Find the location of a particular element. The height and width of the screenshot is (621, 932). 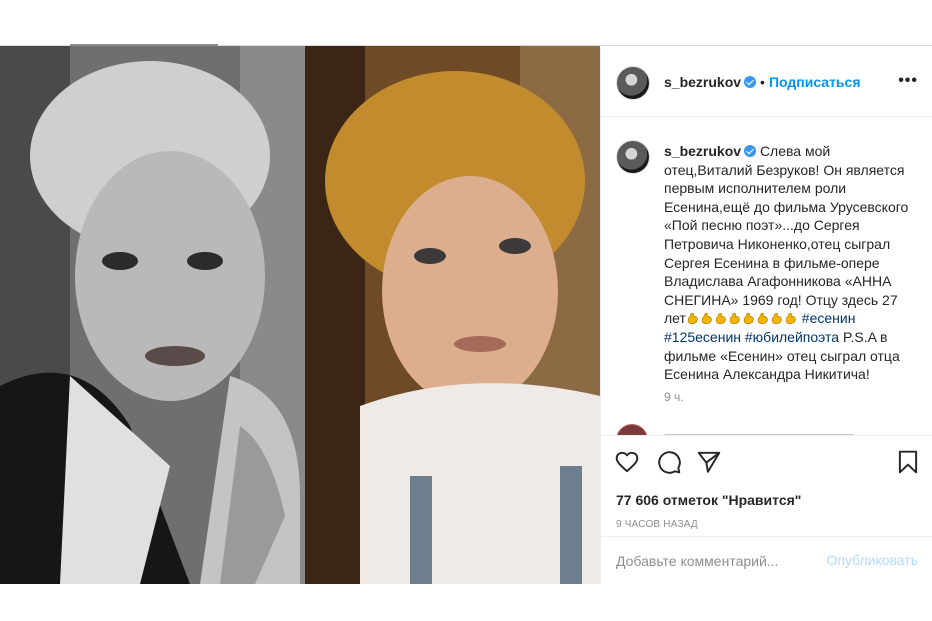

add-comment-bar: Опубликовать is located at coordinates (766, 560).